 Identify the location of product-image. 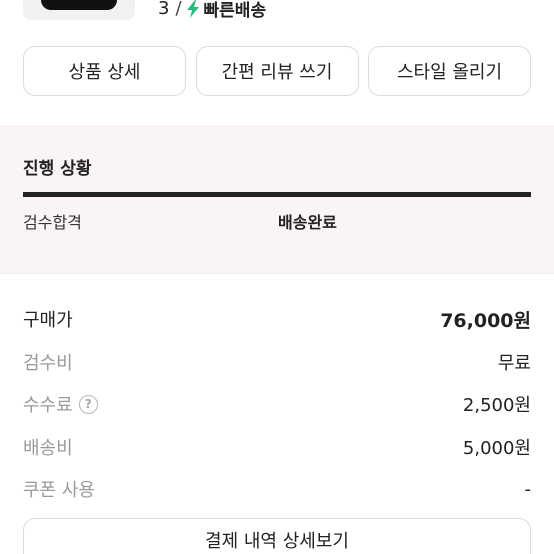
(79, 5).